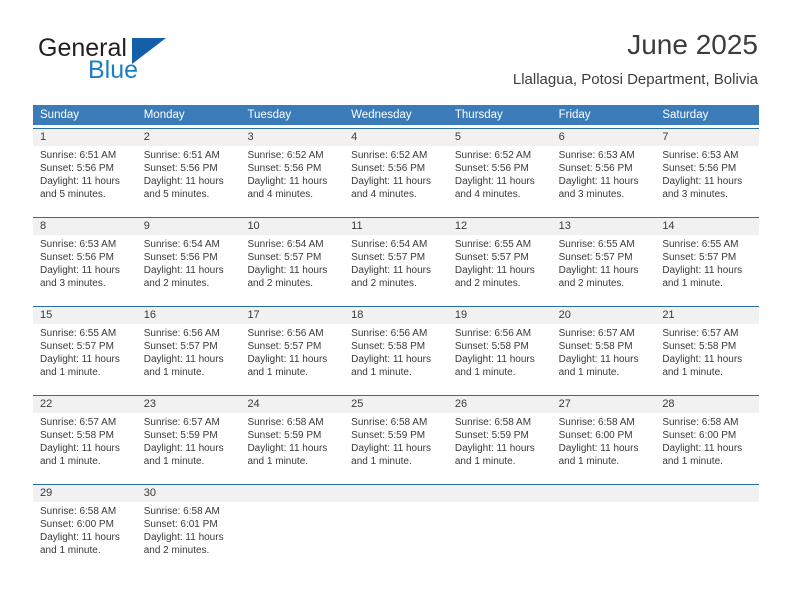 This screenshot has height=612, width=792. What do you see at coordinates (396, 226) in the screenshot?
I see `day-number: 11` at bounding box center [396, 226].